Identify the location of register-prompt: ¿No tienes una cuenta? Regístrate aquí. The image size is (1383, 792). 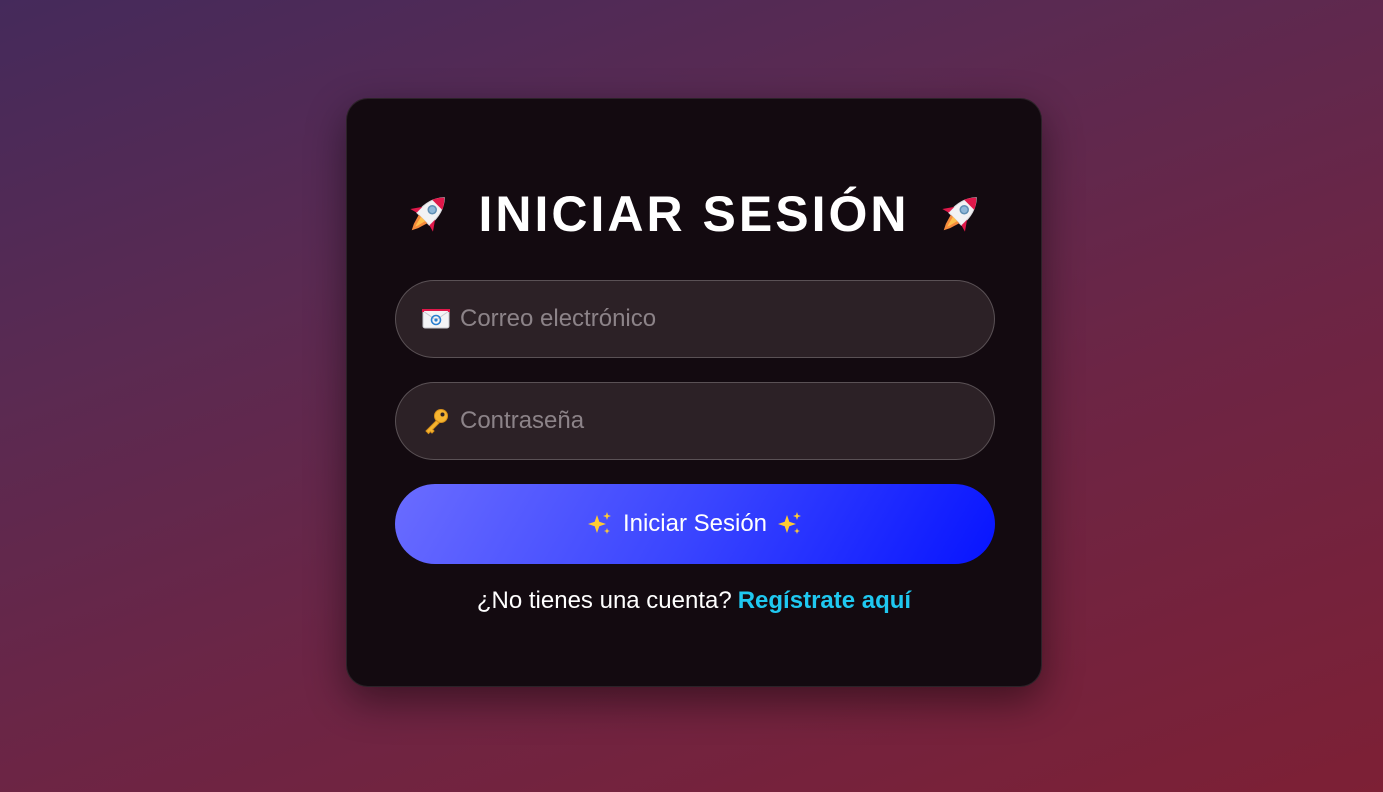
(694, 601).